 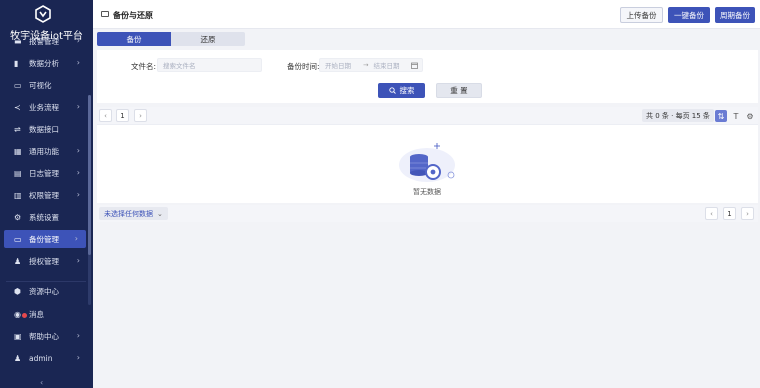 I want to click on header-bar: 备份与还原 上传备份 一键备份 周期备份, so click(x=426, y=14).